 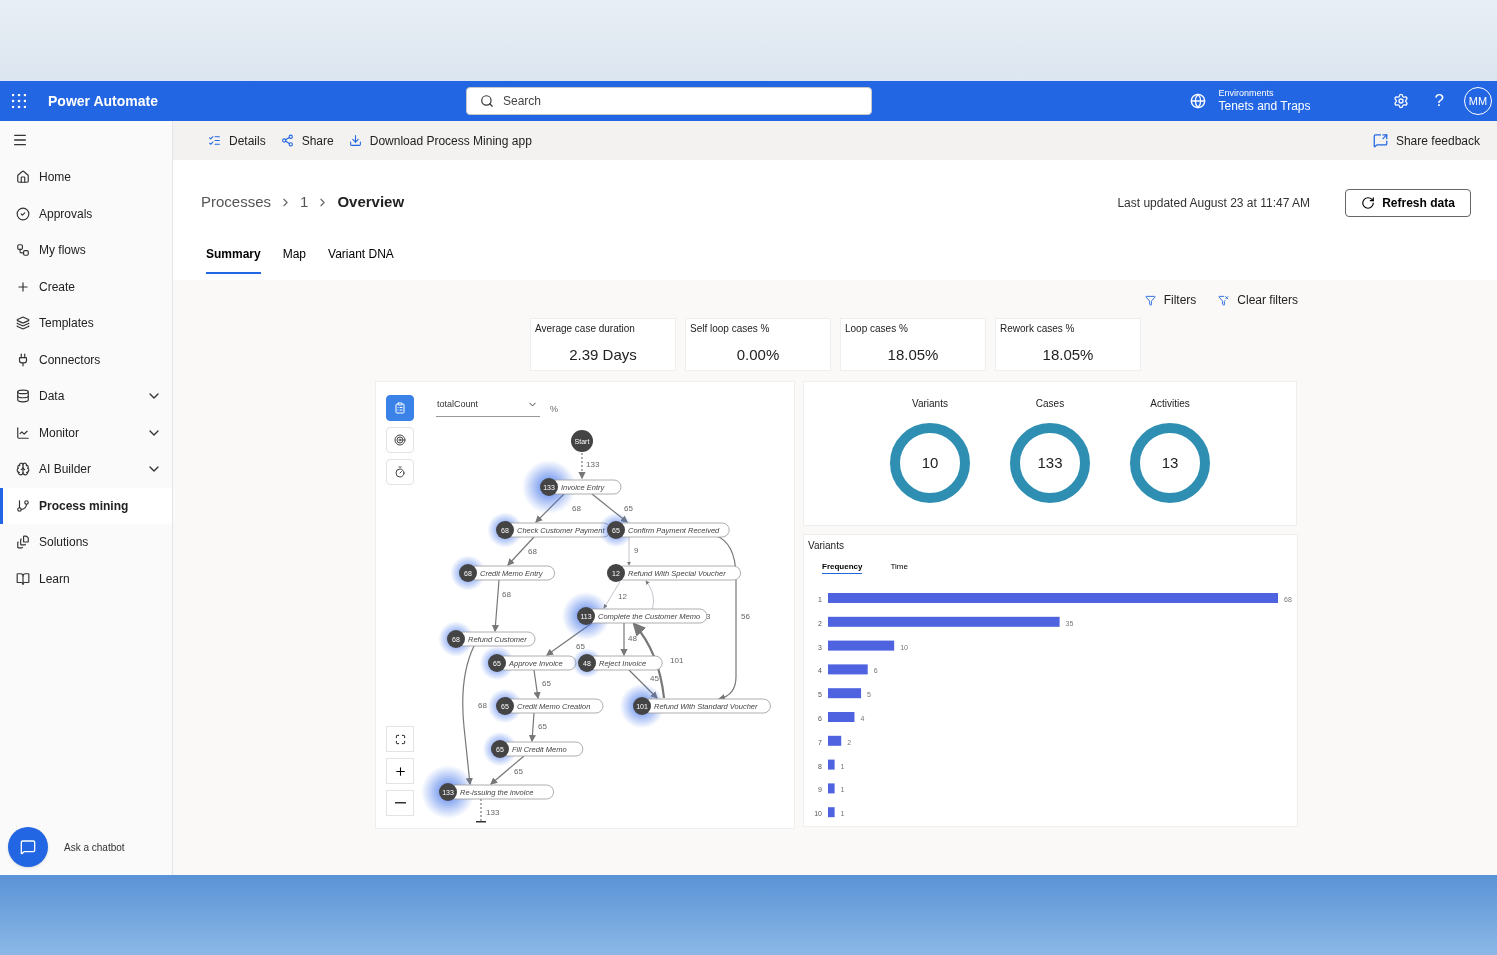 What do you see at coordinates (1368, 202) in the screenshot?
I see `refresh-icon` at bounding box center [1368, 202].